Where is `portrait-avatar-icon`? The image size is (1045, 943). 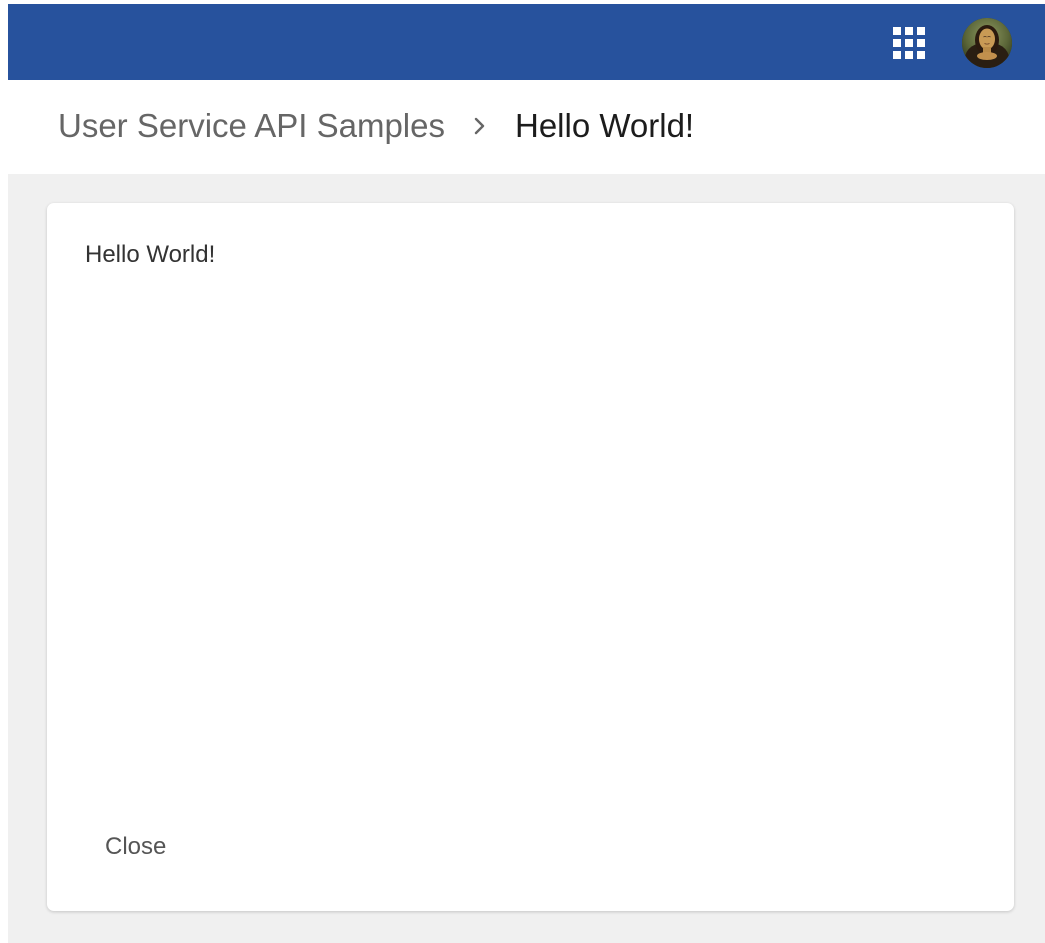 portrait-avatar-icon is located at coordinates (987, 43).